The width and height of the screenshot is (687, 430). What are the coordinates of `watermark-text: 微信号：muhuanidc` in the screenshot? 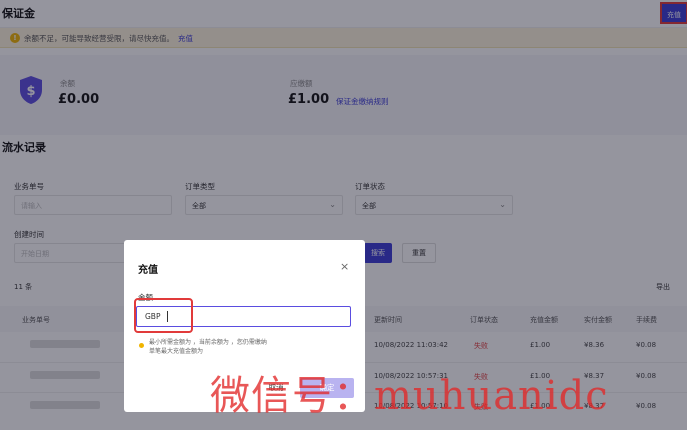 It's located at (409, 396).